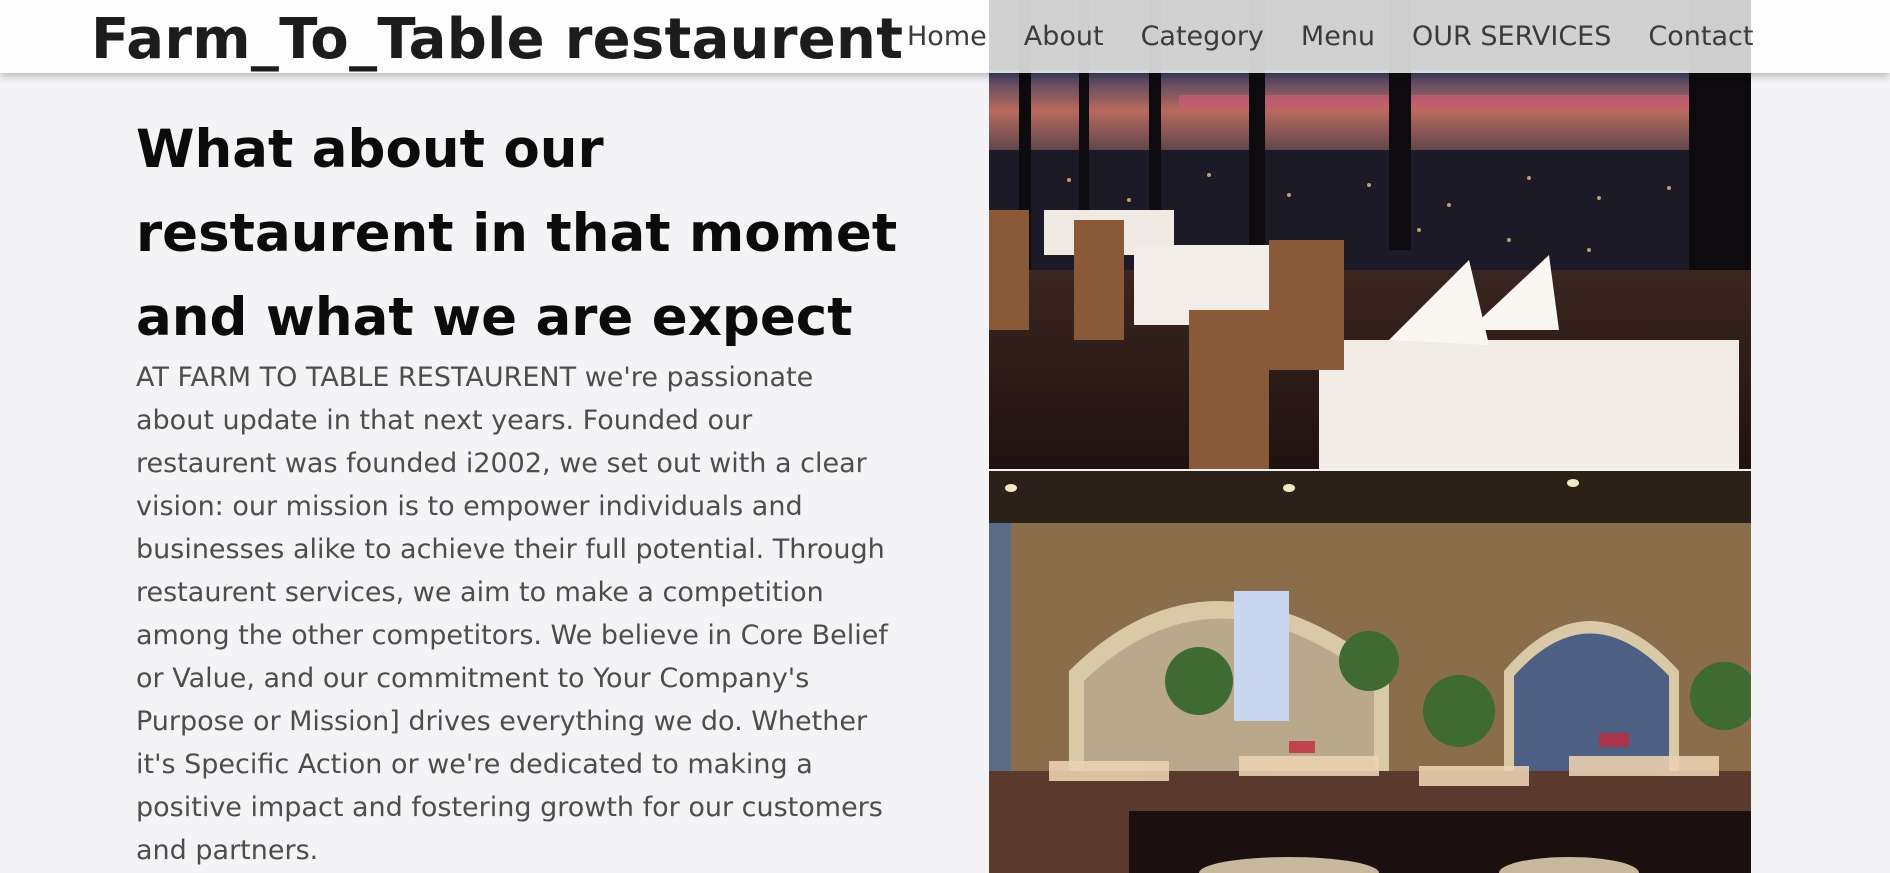 The image size is (1890, 873). What do you see at coordinates (1064, 36) in the screenshot?
I see `nav-link-about: About` at bounding box center [1064, 36].